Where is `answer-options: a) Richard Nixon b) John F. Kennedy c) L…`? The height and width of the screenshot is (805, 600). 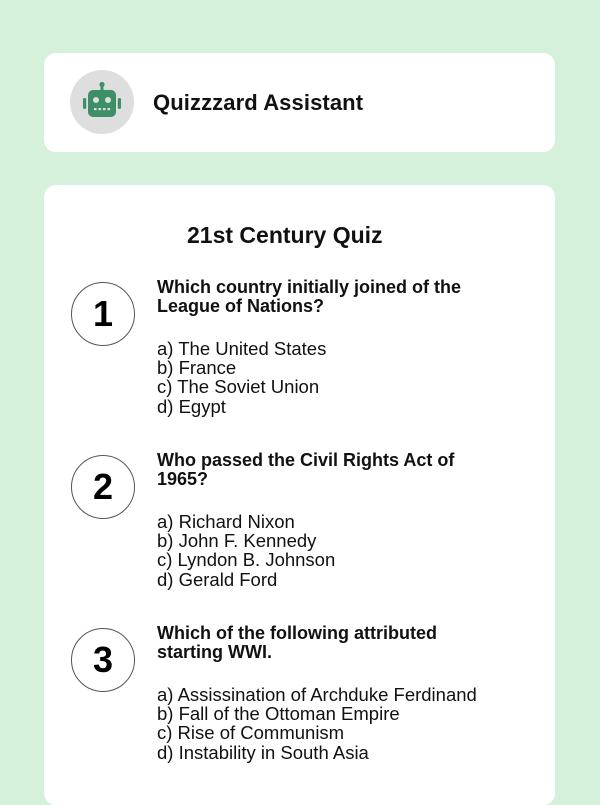 answer-options: a) Richard Nixon b) John F. Kennedy c) L… is located at coordinates (246, 550).